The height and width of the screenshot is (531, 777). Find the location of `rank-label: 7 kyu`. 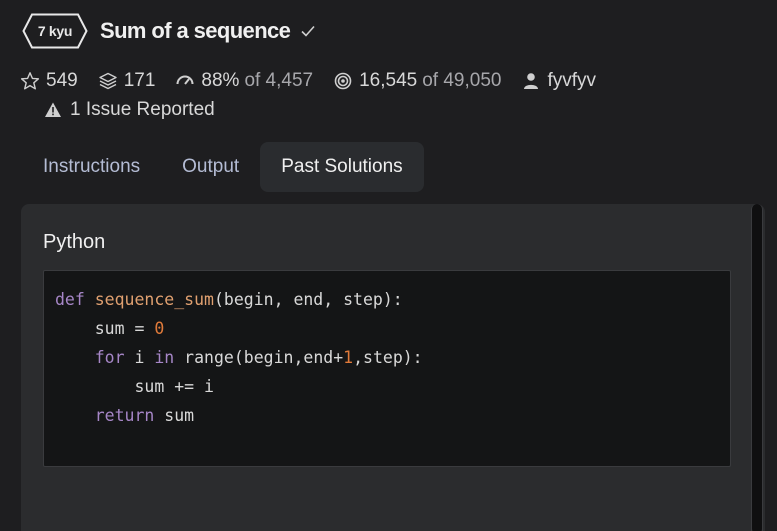

rank-label: 7 kyu is located at coordinates (55, 31).